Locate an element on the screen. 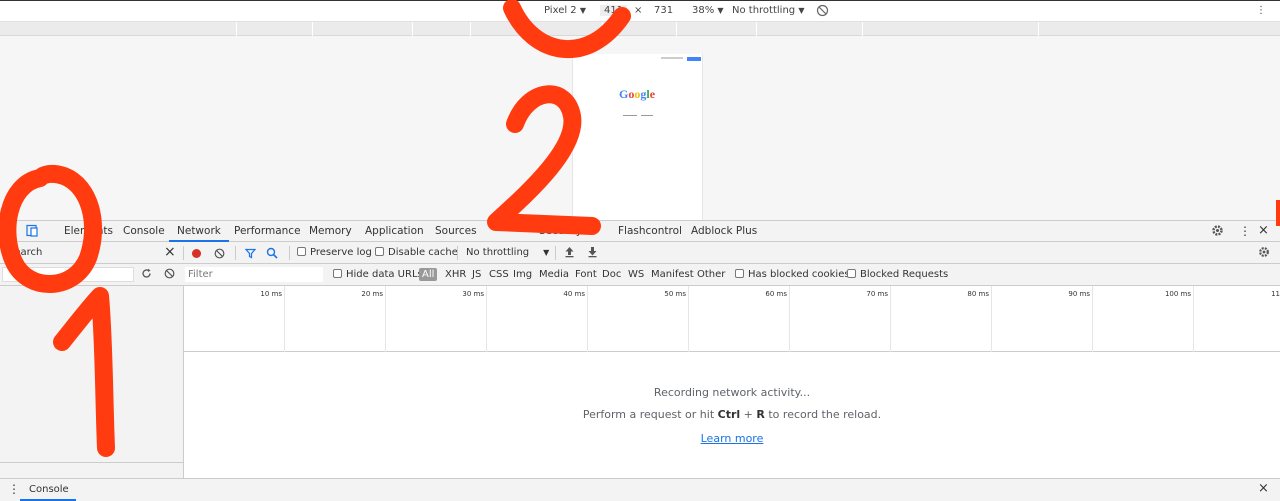 The image size is (1280, 501). clear-search-icon is located at coordinates (169, 275).